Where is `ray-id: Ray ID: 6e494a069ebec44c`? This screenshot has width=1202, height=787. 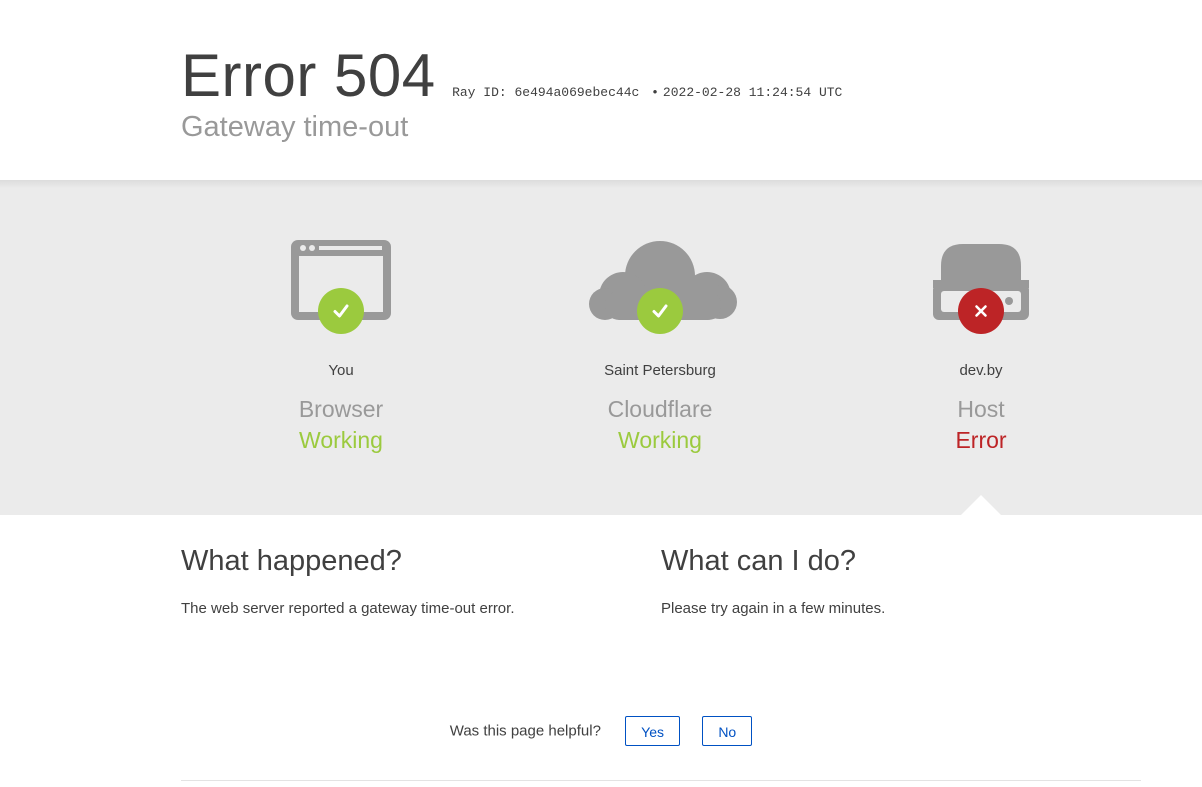 ray-id: Ray ID: 6e494a069ebec44c is located at coordinates (546, 92).